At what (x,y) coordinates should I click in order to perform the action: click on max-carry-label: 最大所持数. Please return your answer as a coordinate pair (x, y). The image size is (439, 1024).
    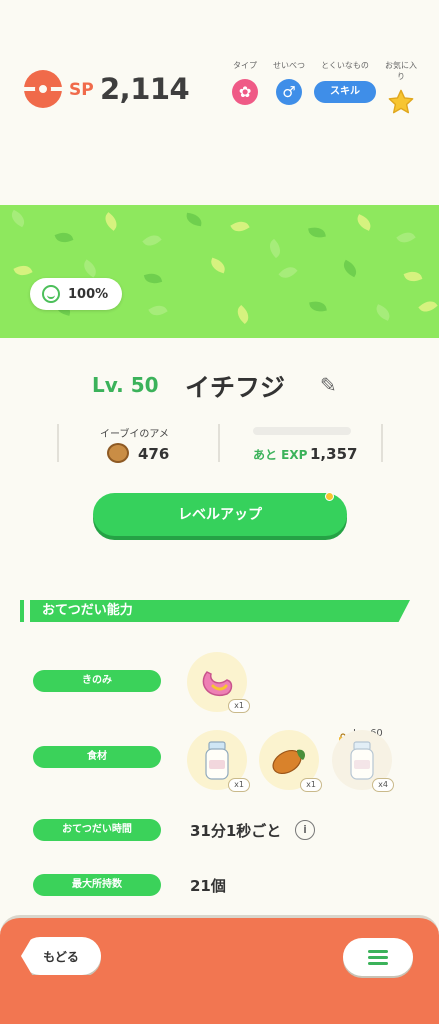
    Looking at the image, I should click on (97, 885).